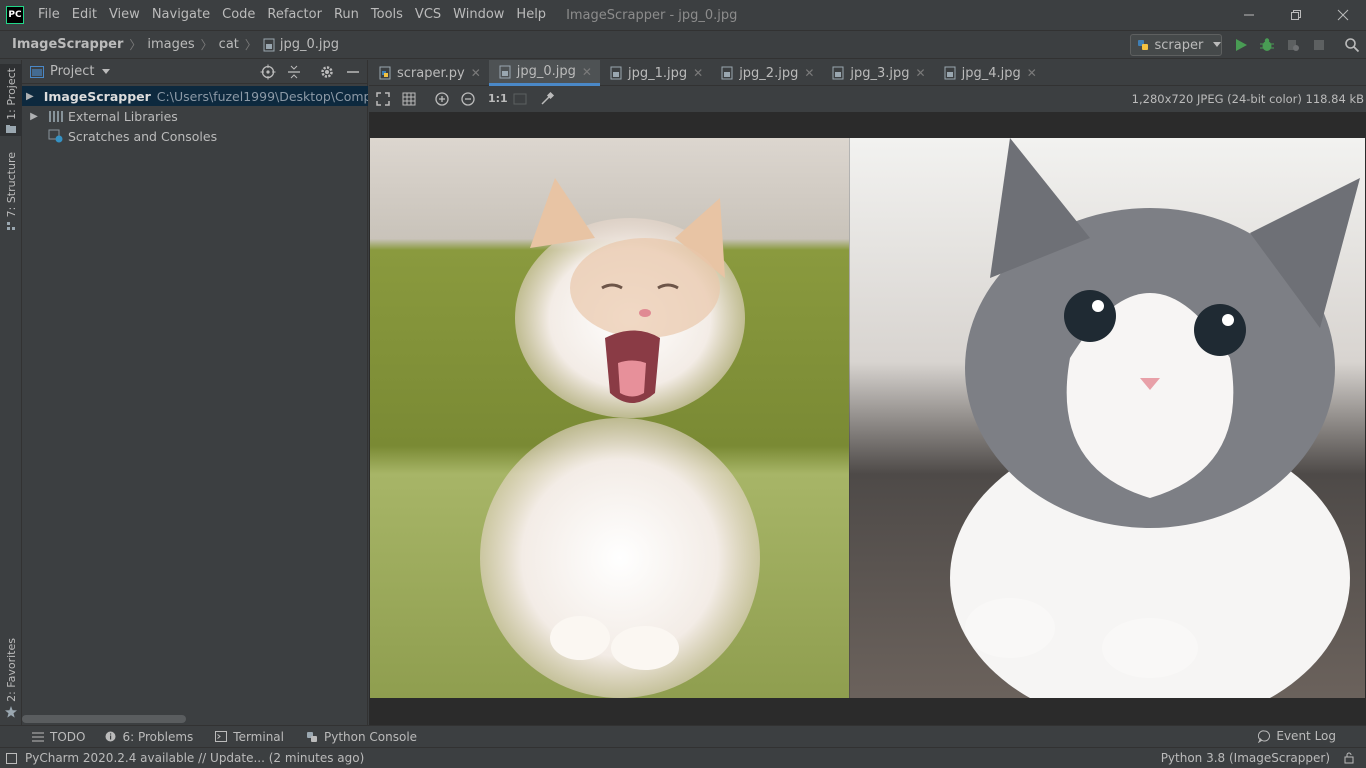  What do you see at coordinates (1247, 99) in the screenshot?
I see `image-info: 1,280x720 JPEG (24-bit color) 118.84 kB` at bounding box center [1247, 99].